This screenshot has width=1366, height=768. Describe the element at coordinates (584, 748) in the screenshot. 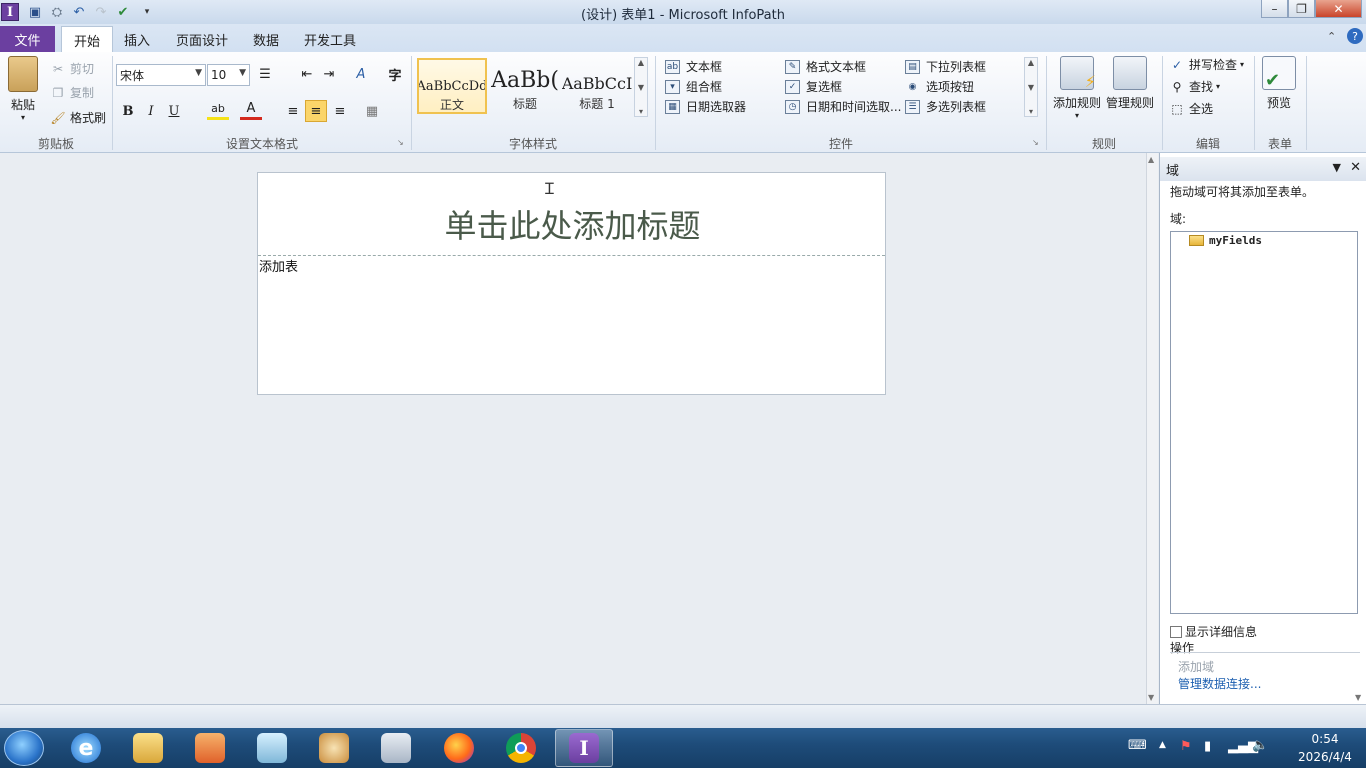

I see `taskbar-infopath: I` at that location.